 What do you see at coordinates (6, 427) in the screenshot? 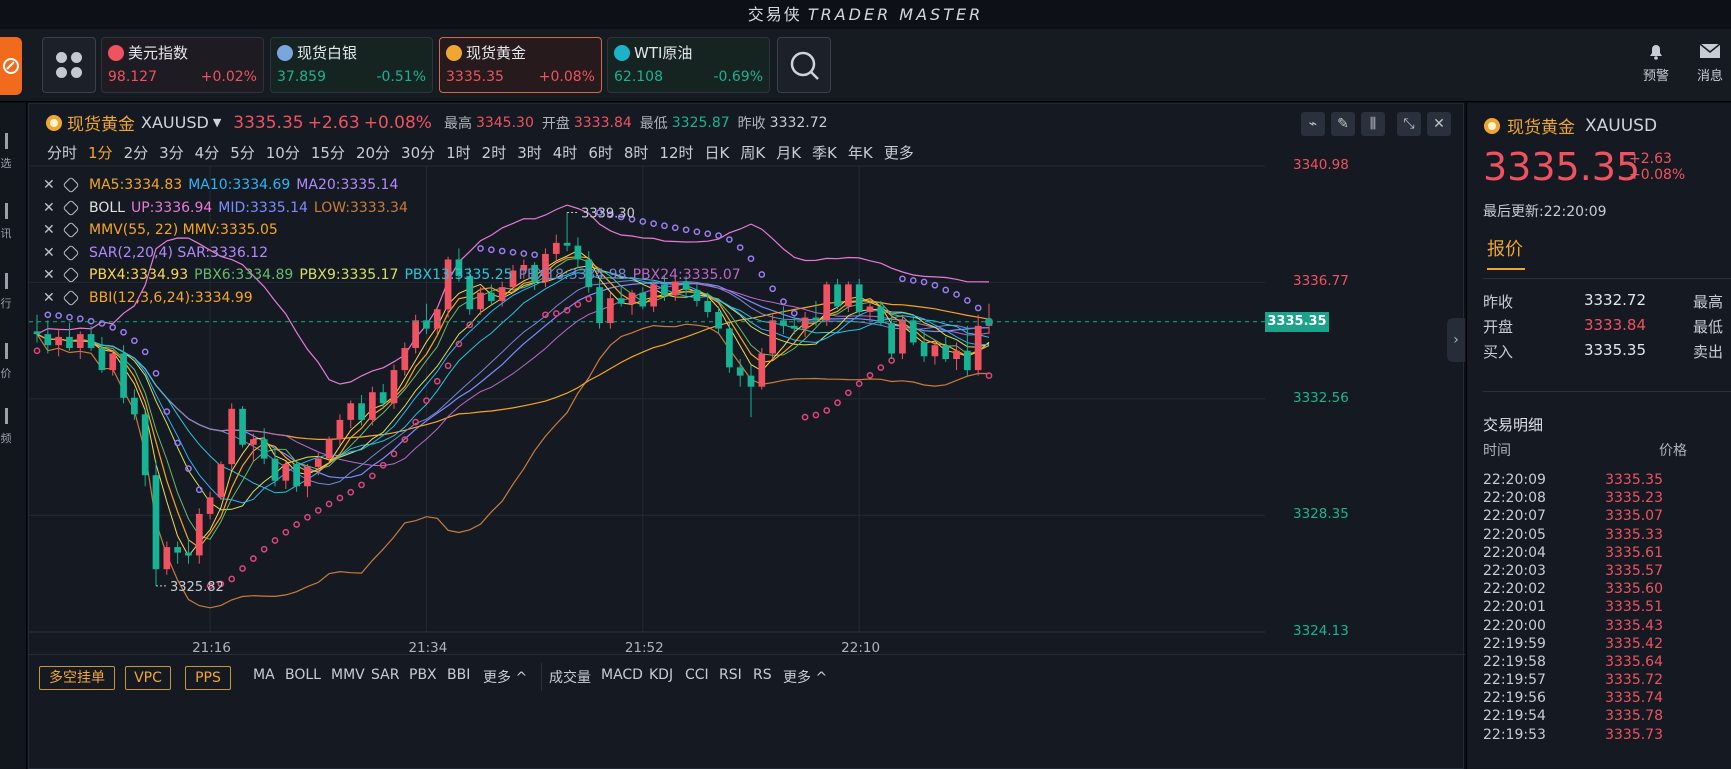
I see `left-nav-item: 频` at bounding box center [6, 427].